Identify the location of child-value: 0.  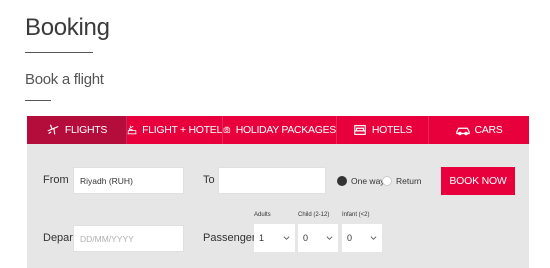
(306, 238).